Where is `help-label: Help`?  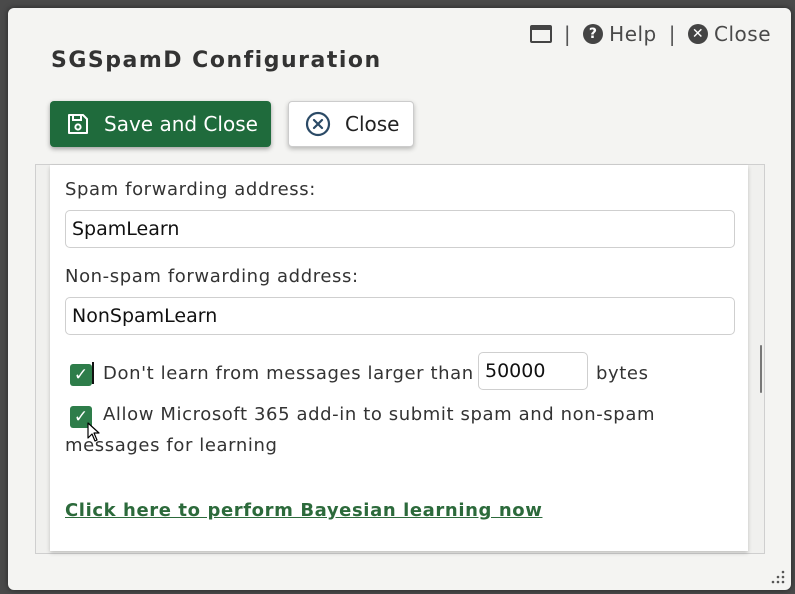
help-label: Help is located at coordinates (633, 34).